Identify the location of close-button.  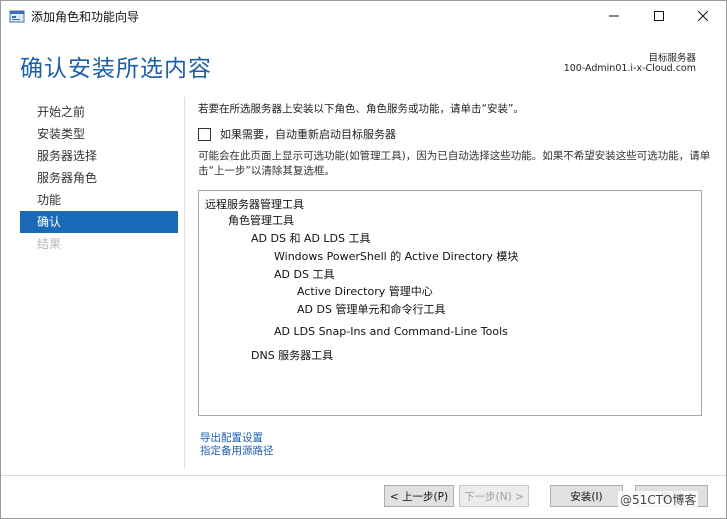
(703, 16).